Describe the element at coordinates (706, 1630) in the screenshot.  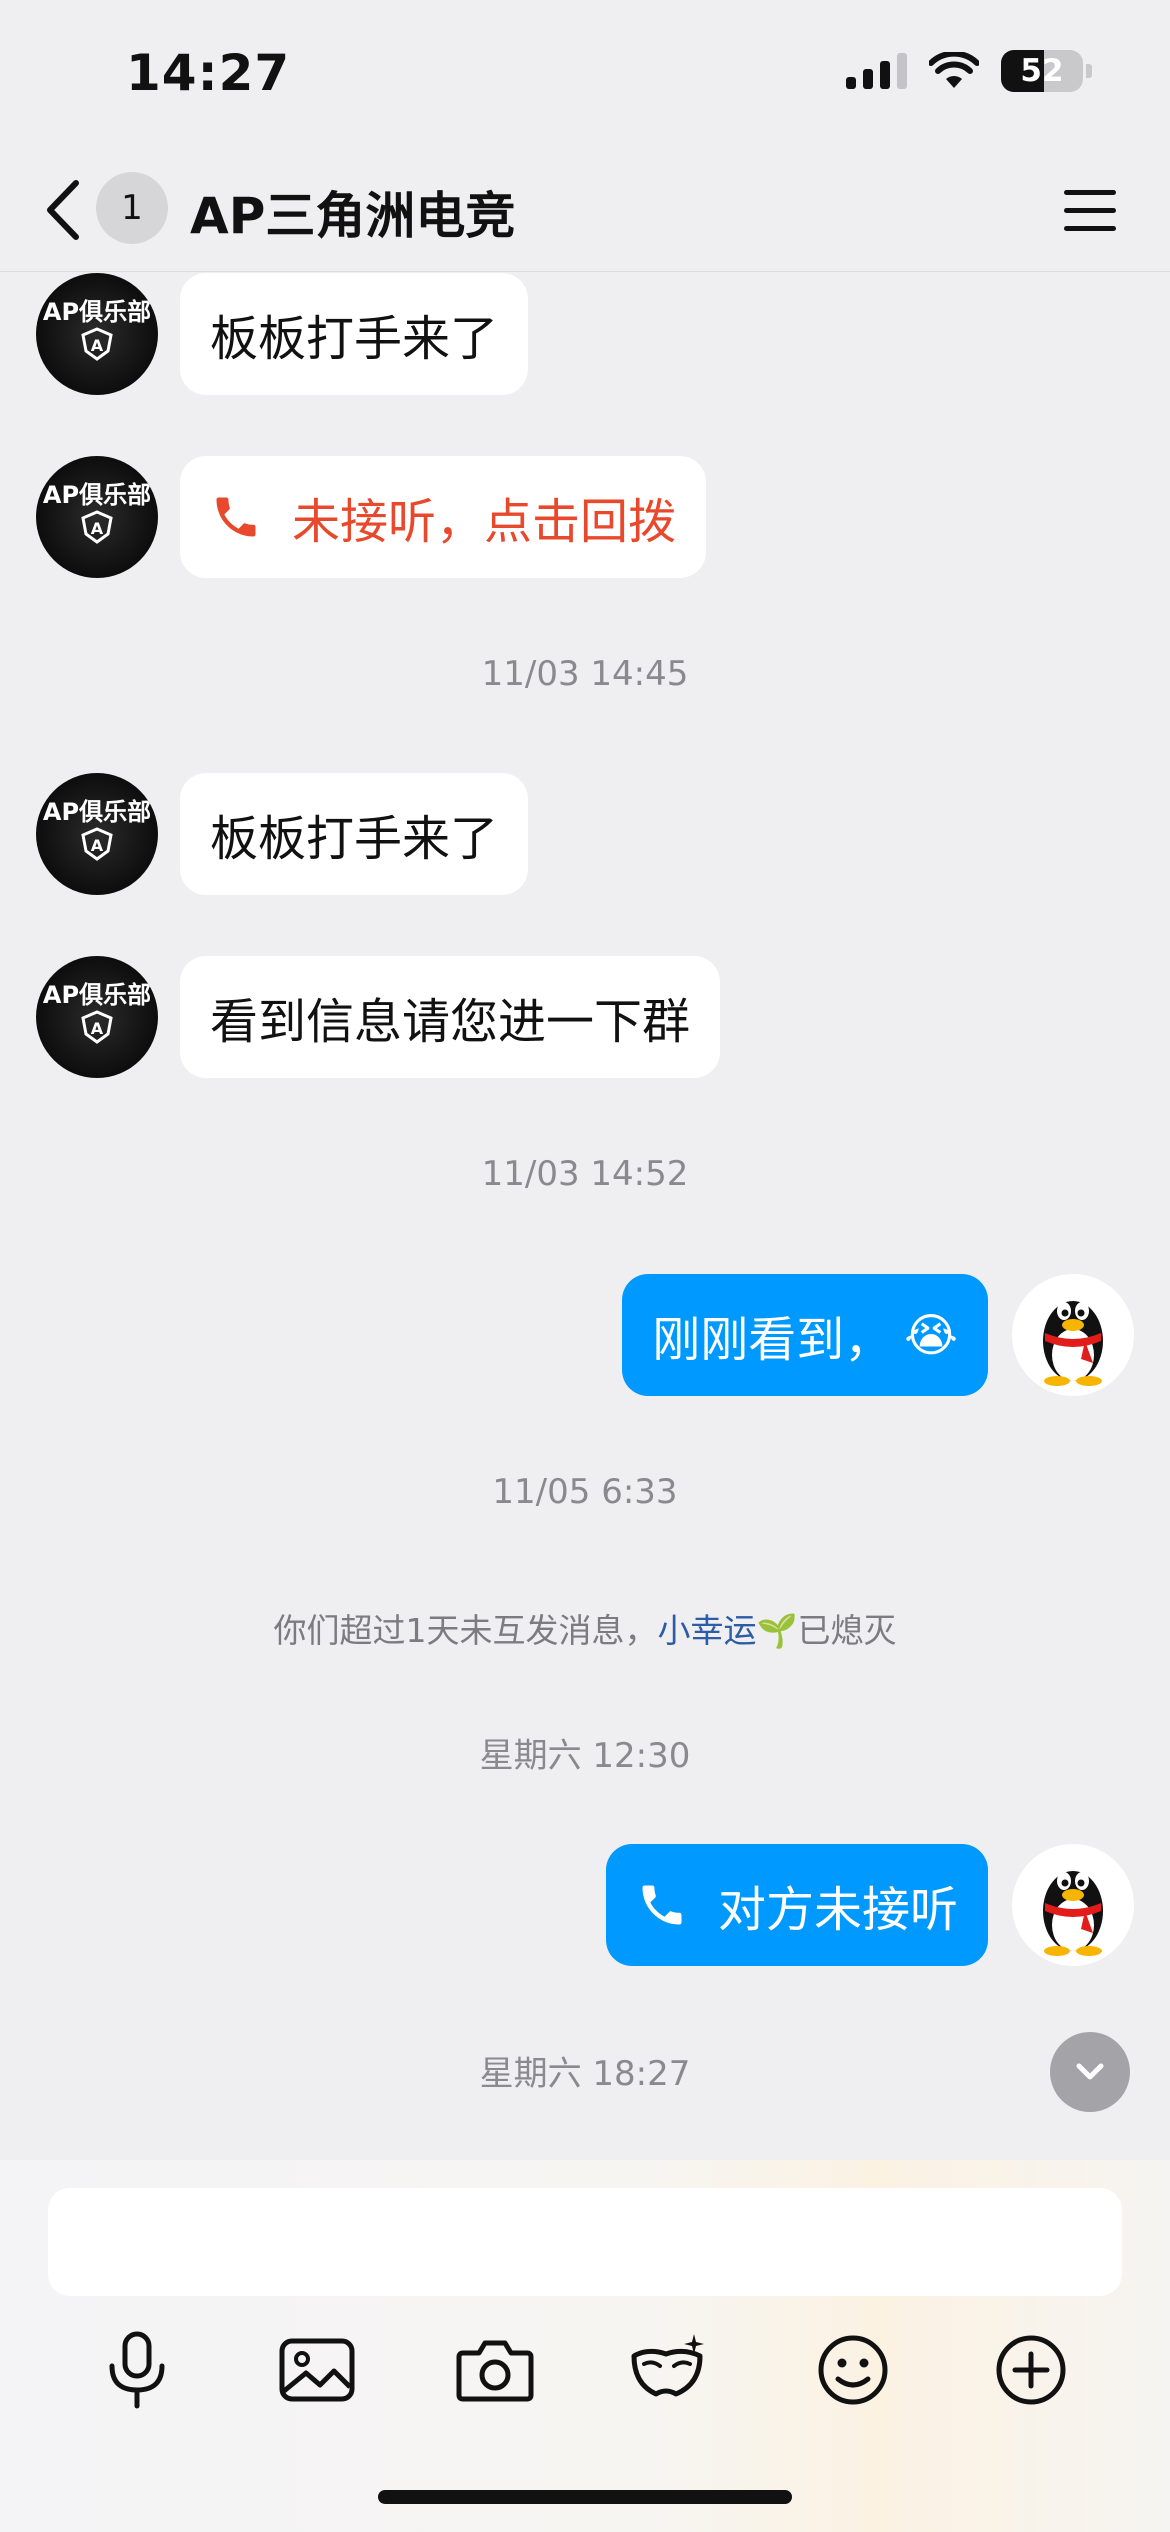
I see `streak-link: 小幸运` at that location.